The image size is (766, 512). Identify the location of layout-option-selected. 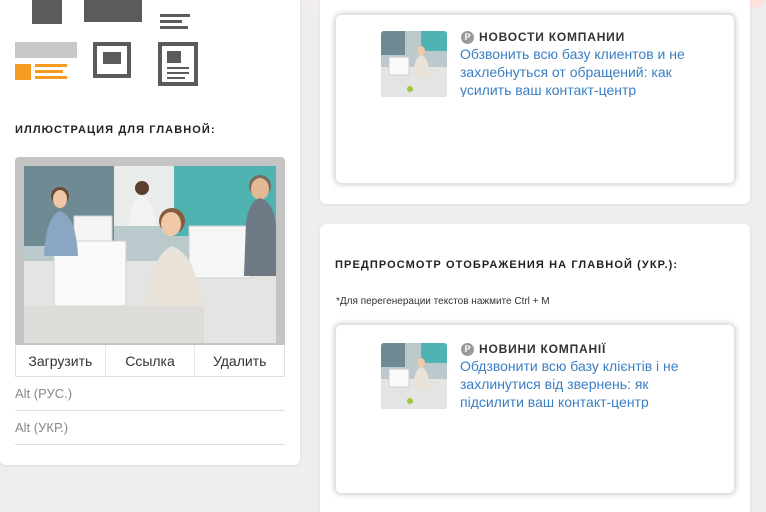
(46, 62).